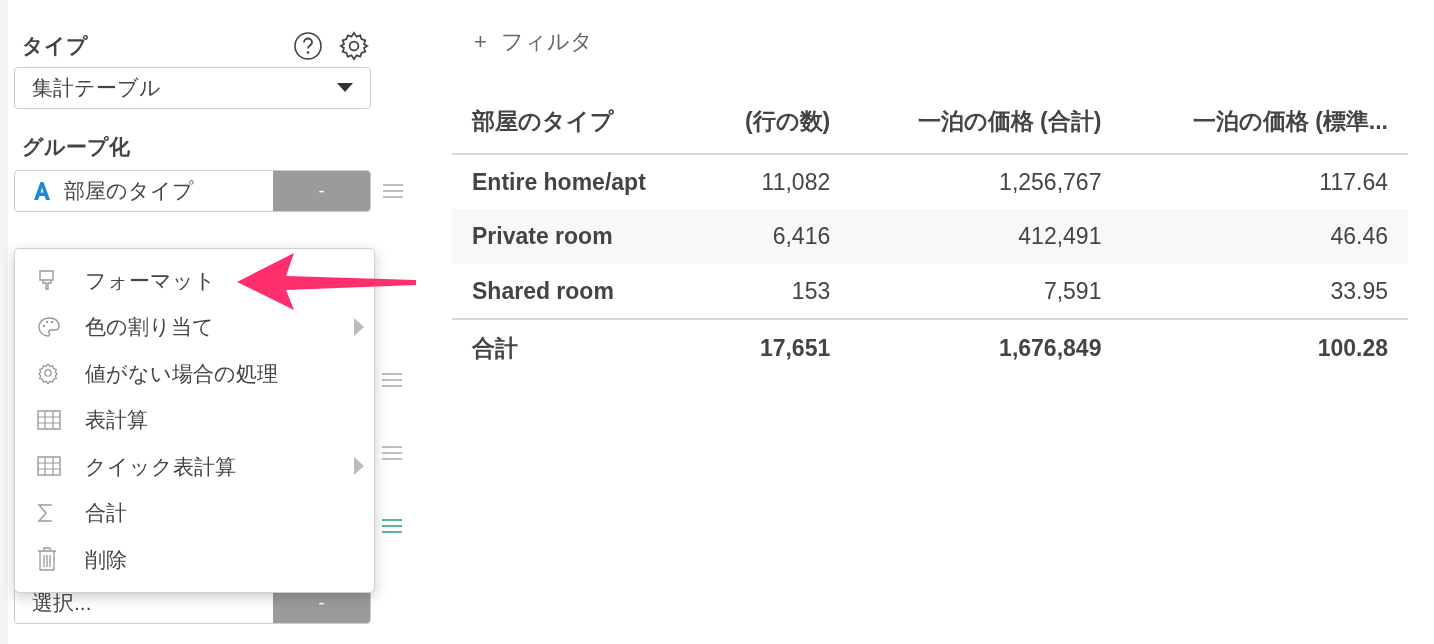  I want to click on menu-item: 値がない場合の処理, so click(194, 373).